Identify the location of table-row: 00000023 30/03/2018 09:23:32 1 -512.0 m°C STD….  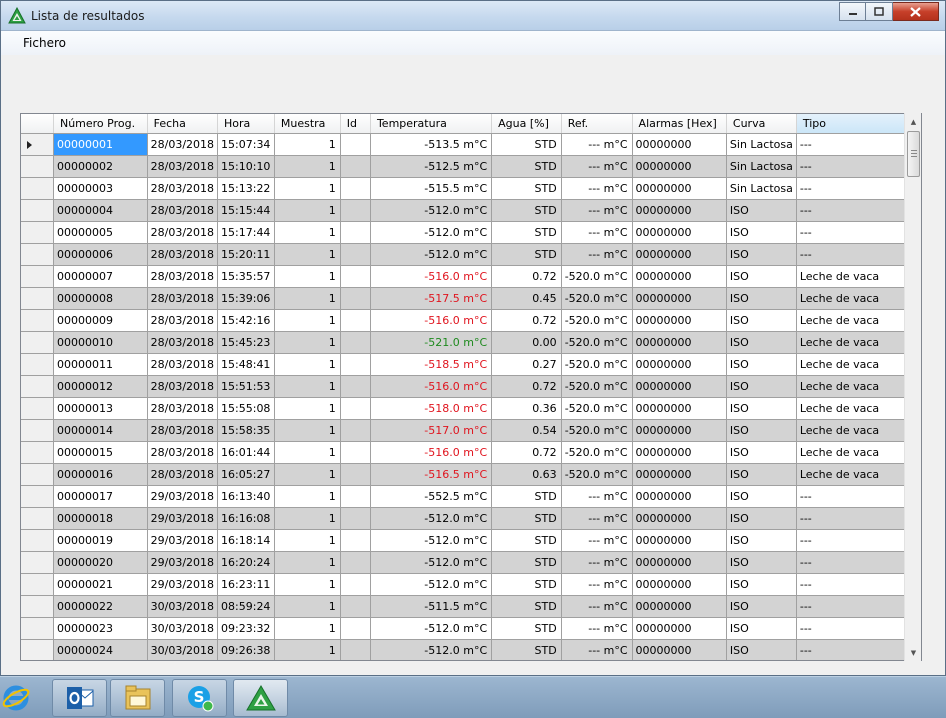
(471, 628).